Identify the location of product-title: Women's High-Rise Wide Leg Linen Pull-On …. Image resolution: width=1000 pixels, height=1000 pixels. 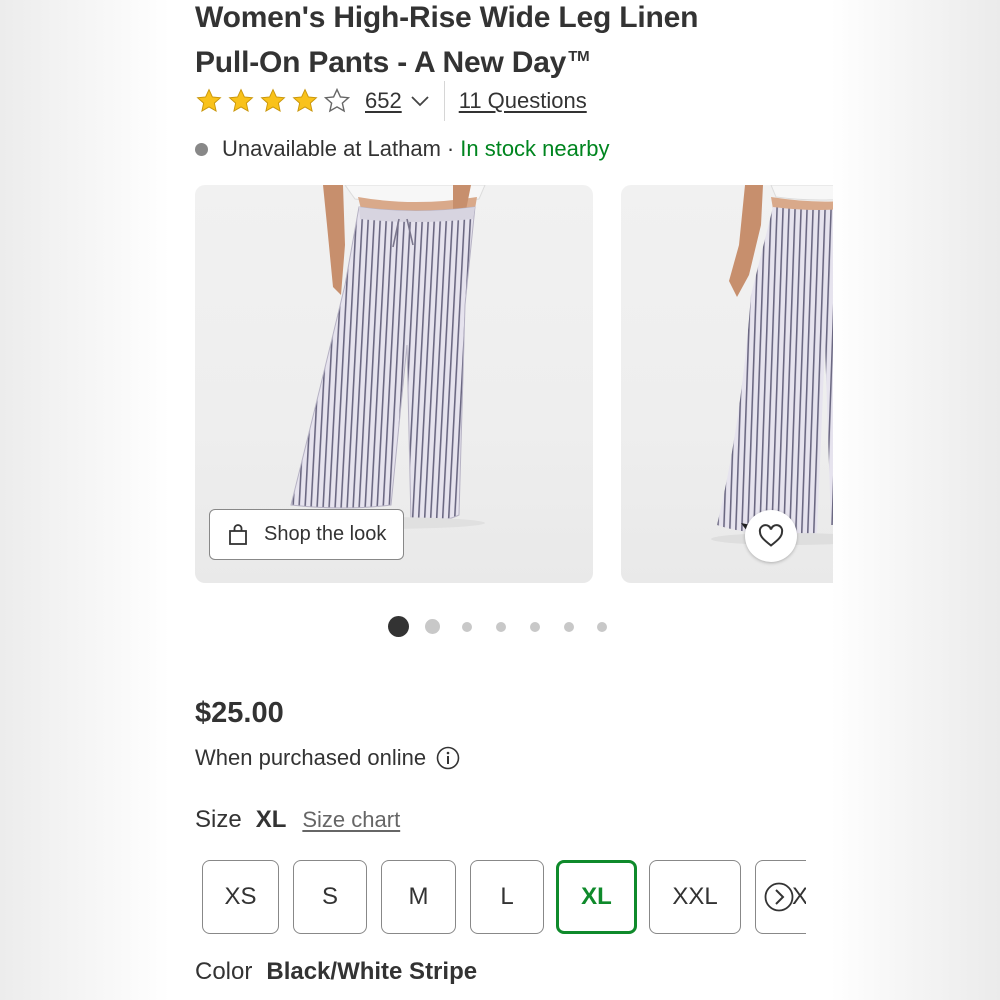
(505, 41).